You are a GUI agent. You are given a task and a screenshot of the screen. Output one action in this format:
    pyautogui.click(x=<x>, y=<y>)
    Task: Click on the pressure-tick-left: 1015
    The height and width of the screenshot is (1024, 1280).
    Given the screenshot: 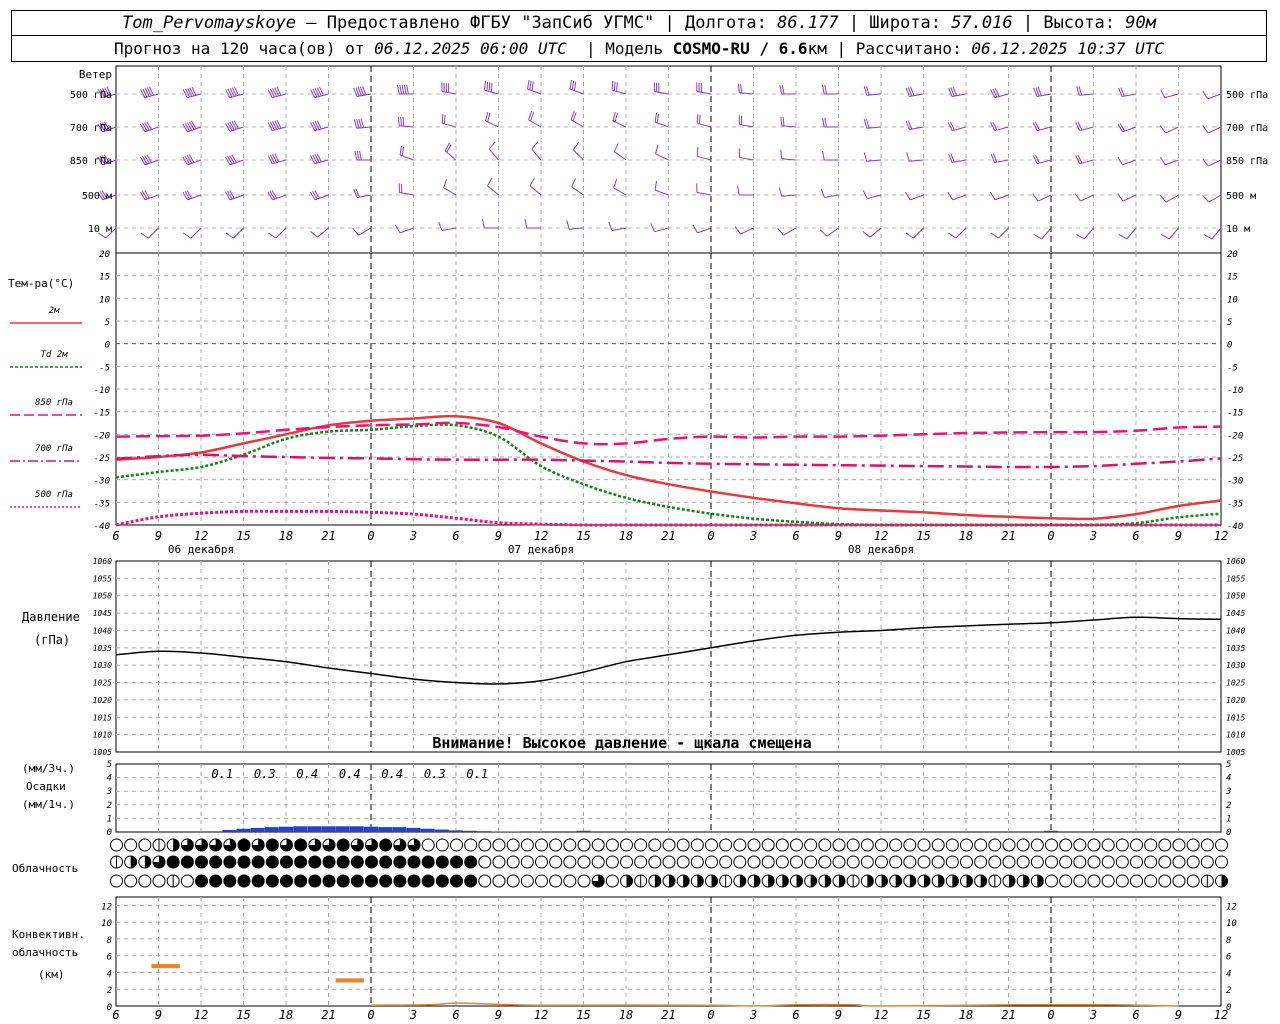 What is the action you would take?
    pyautogui.click(x=102, y=717)
    